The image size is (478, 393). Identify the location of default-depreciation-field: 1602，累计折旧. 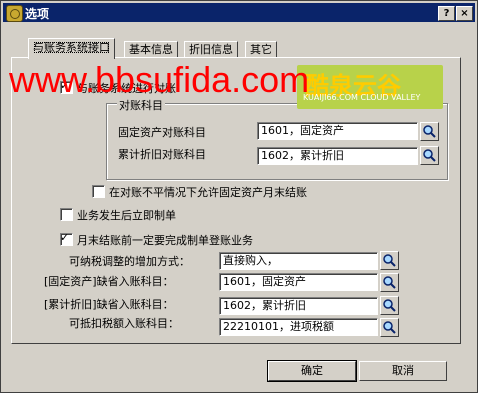
(298, 306).